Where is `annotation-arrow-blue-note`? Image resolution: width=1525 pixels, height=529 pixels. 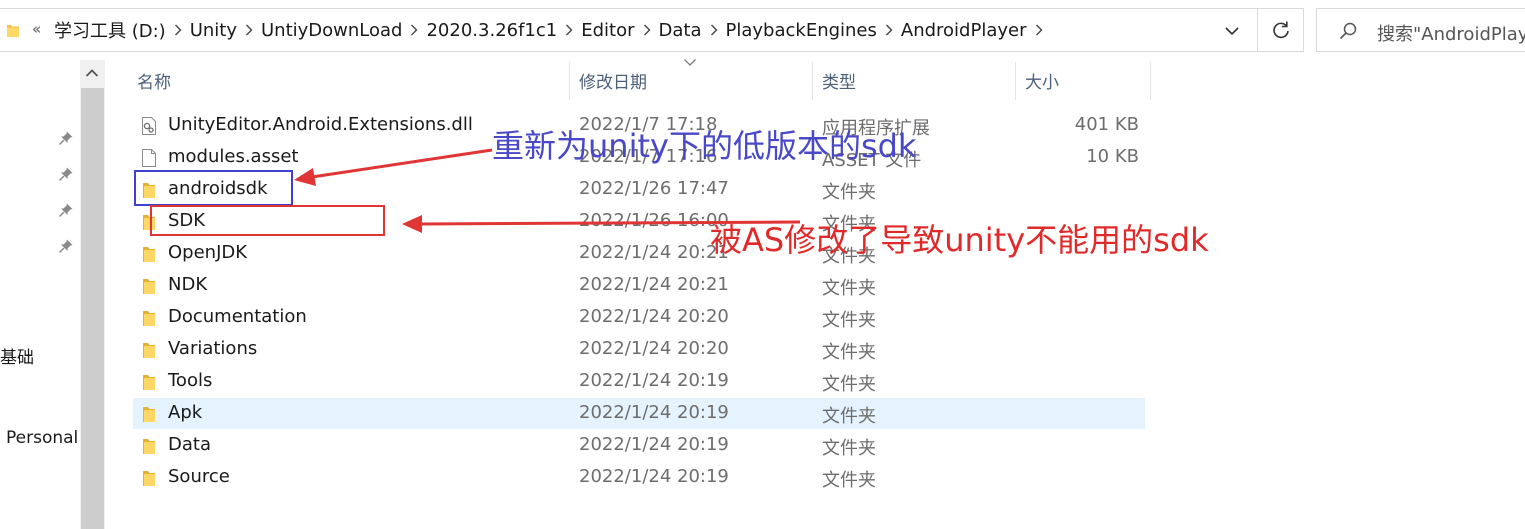 annotation-arrow-blue-note is located at coordinates (393, 167).